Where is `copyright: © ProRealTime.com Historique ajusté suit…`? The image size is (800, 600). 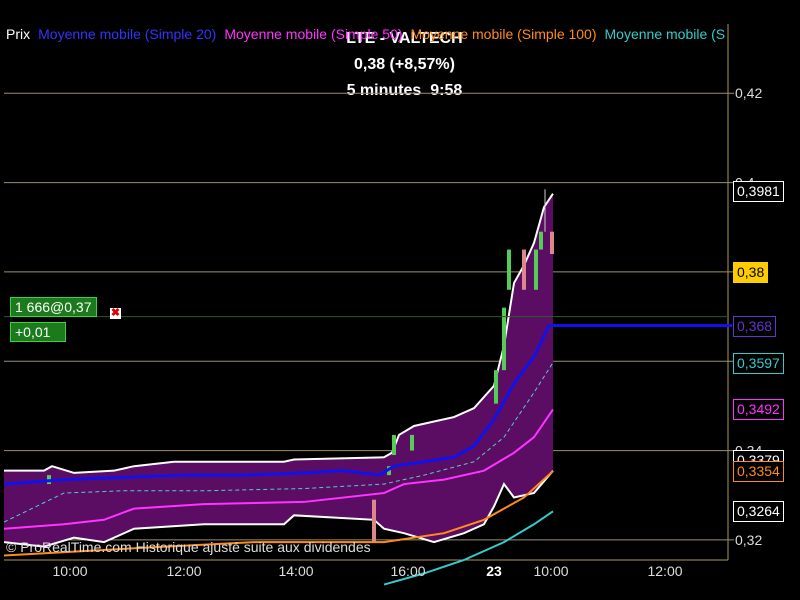
copyright: © ProRealTime.com Historique ajusté suit… is located at coordinates (188, 547).